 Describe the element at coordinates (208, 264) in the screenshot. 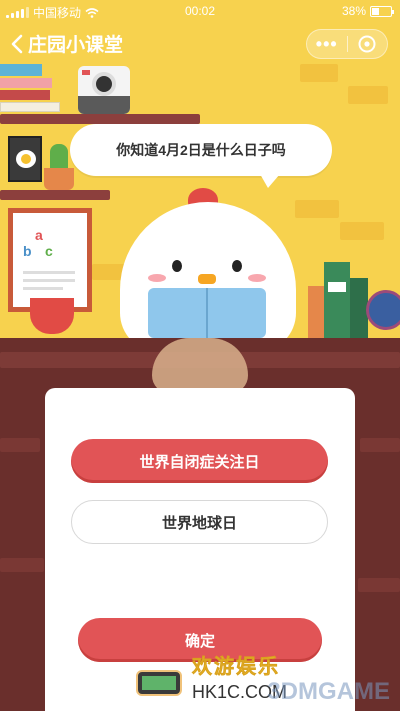

I see `chicken-mascot` at that location.